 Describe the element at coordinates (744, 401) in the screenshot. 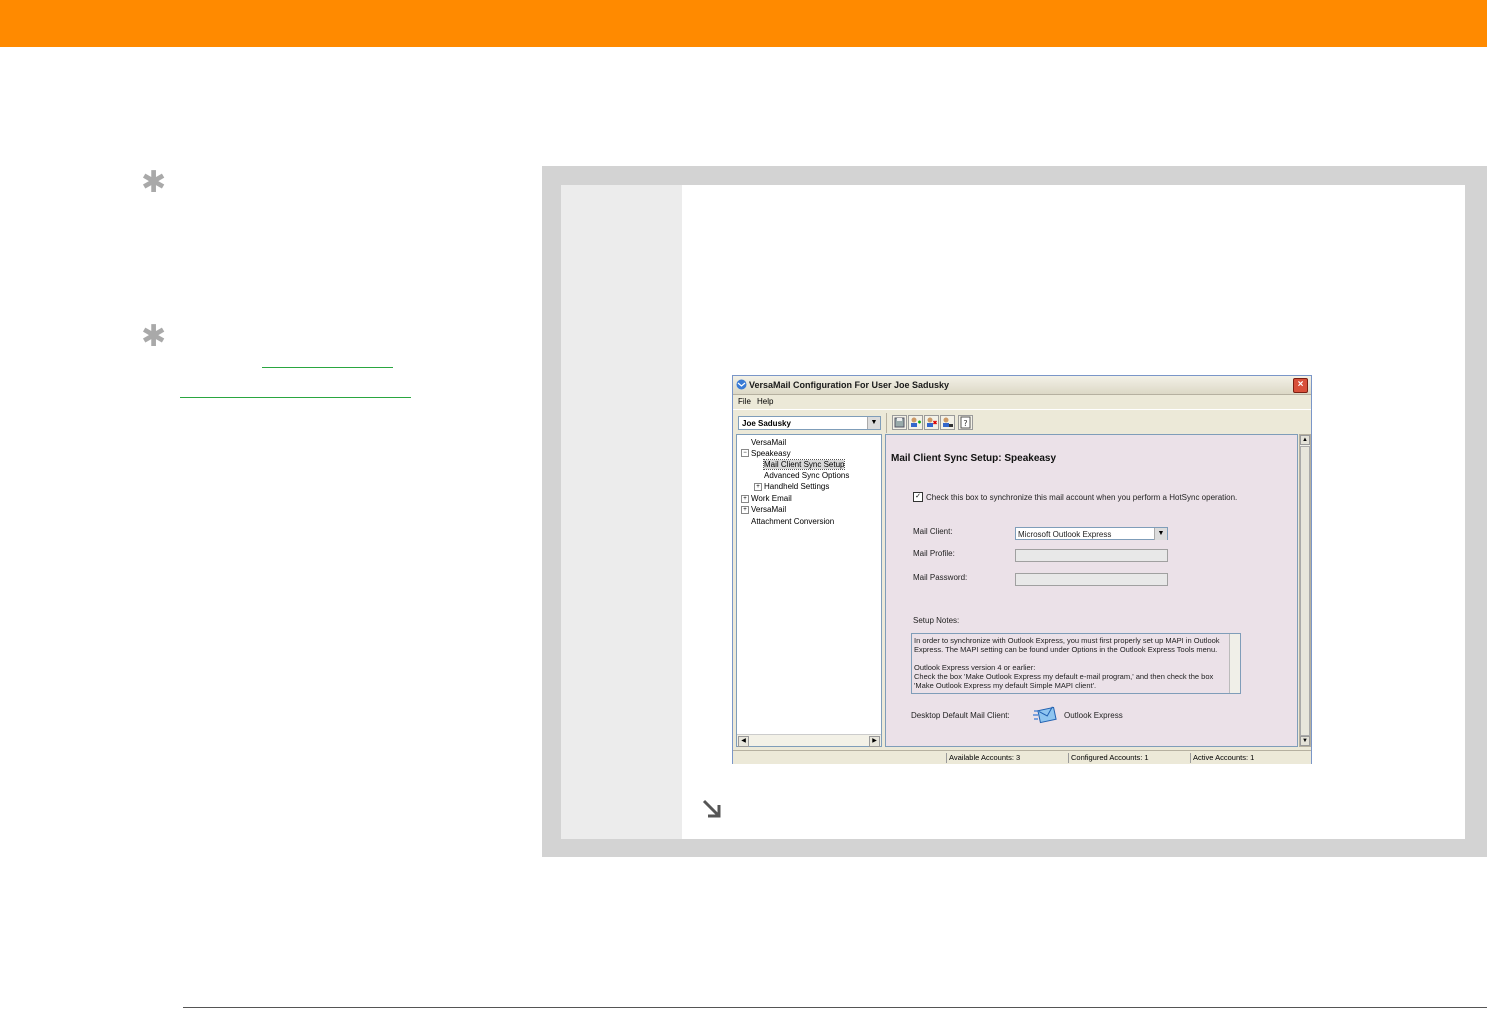

I see `menu-file: File` at that location.